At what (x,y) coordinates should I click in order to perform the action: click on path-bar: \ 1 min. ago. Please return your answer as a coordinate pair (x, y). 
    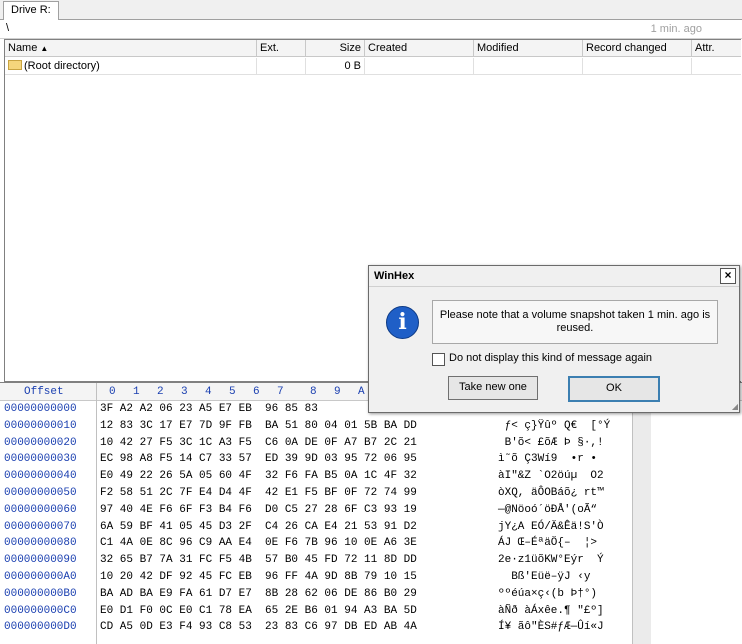
    Looking at the image, I should click on (371, 29).